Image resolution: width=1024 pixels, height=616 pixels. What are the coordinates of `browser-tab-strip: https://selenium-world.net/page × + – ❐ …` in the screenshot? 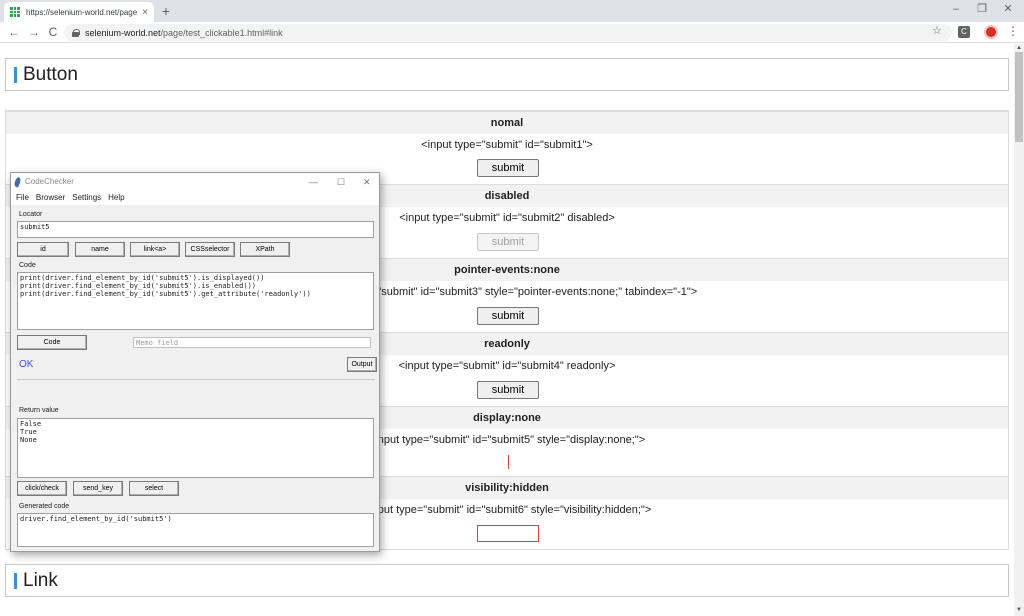 It's located at (512, 11).